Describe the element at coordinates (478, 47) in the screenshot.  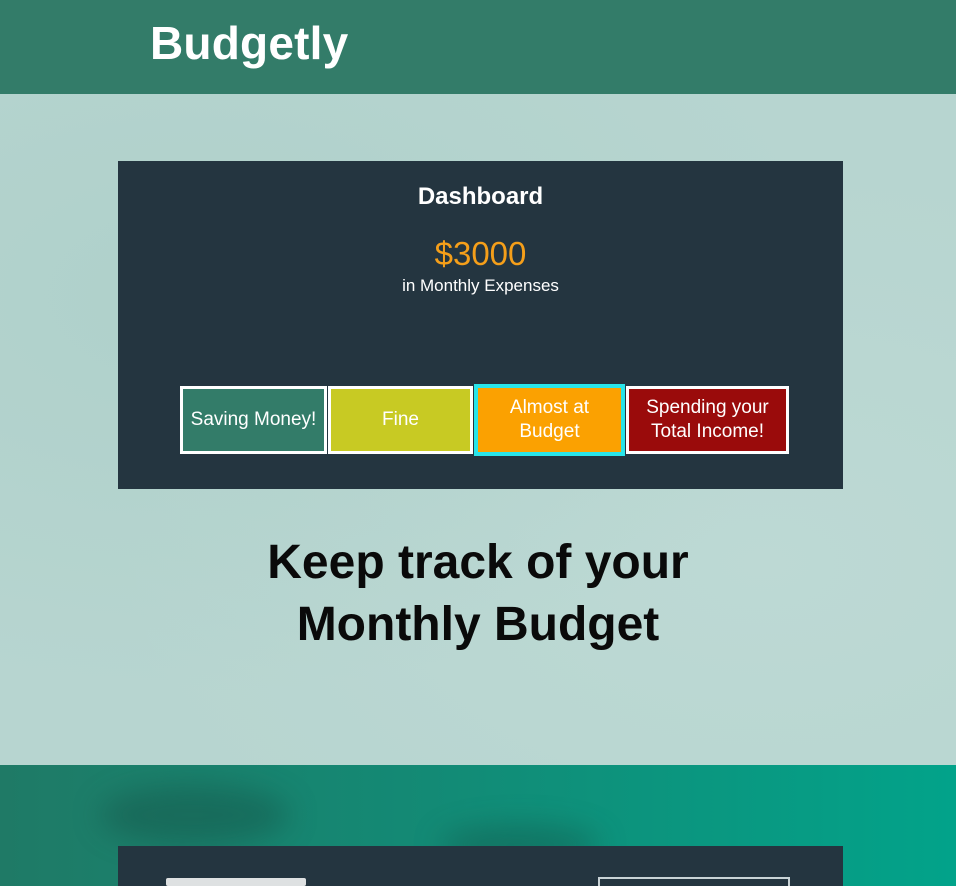
I see `site-header: Budgetly` at that location.